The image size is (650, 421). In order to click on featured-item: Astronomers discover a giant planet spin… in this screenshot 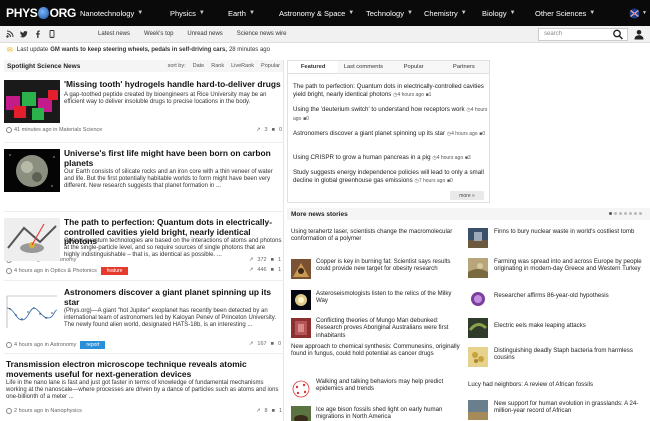, I will do `click(390, 134)`.